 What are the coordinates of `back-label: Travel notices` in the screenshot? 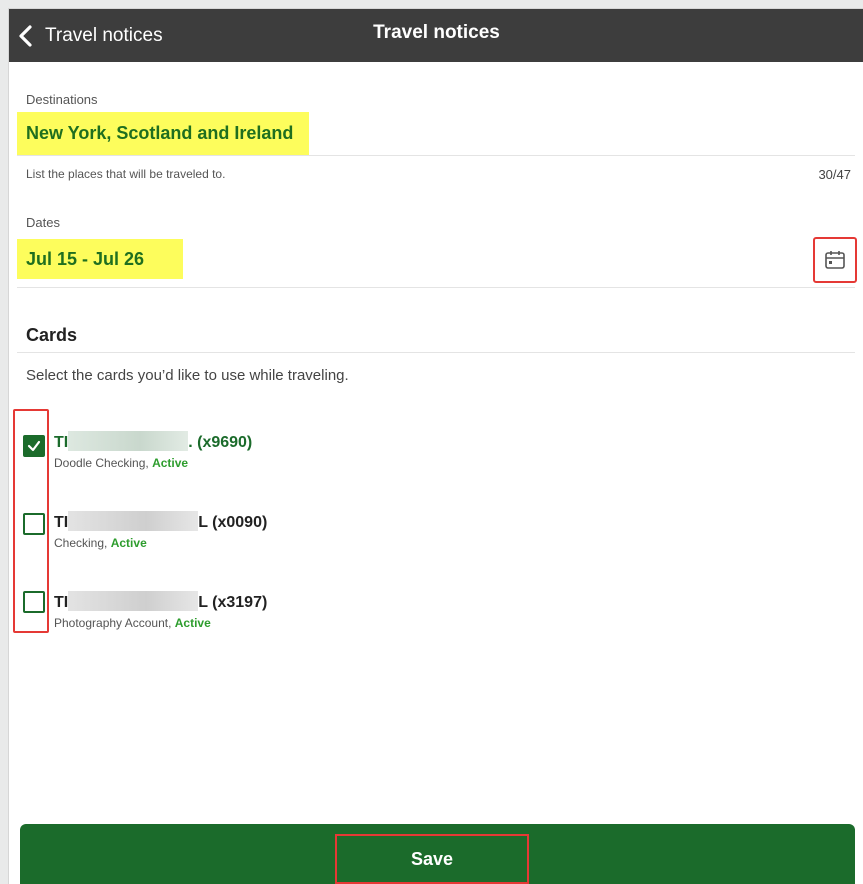 It's located at (104, 35).